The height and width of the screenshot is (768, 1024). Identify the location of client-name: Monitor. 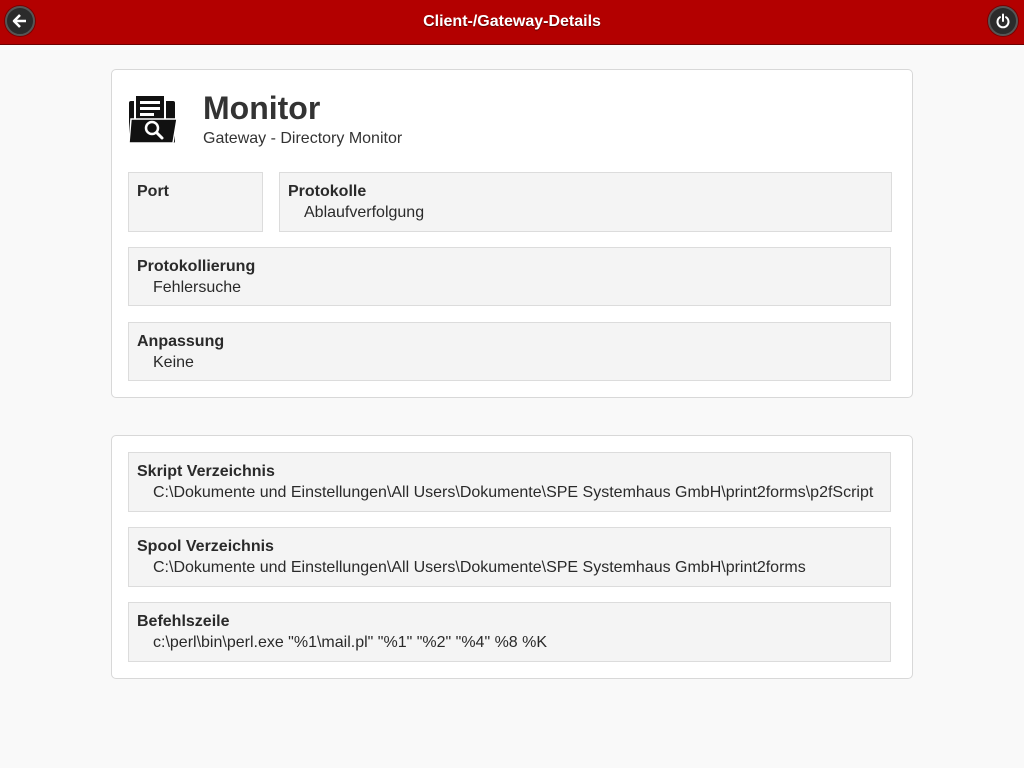
(262, 108).